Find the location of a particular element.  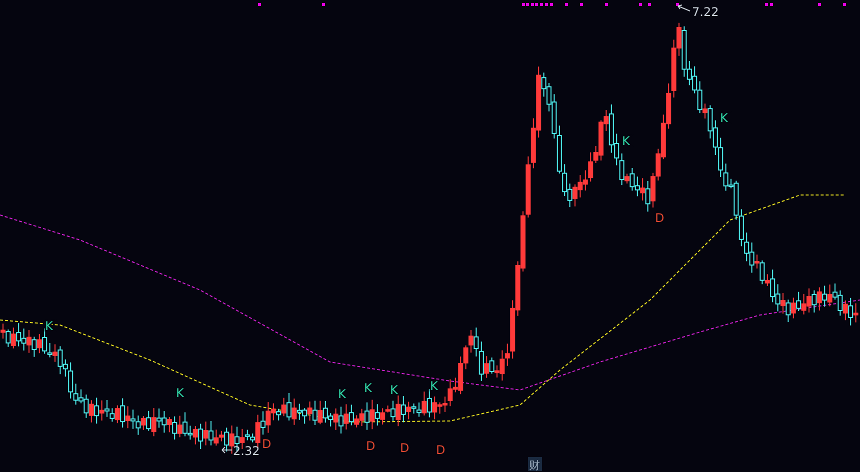

low-price-pointer: 2.32 is located at coordinates (241, 451).